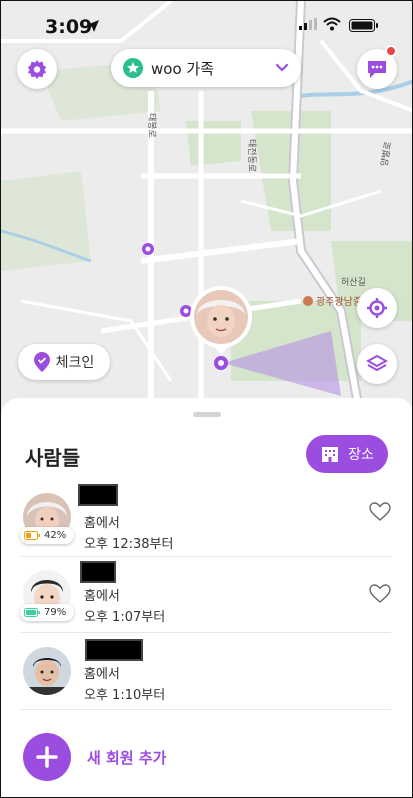  I want to click on battery-icon, so click(363, 25).